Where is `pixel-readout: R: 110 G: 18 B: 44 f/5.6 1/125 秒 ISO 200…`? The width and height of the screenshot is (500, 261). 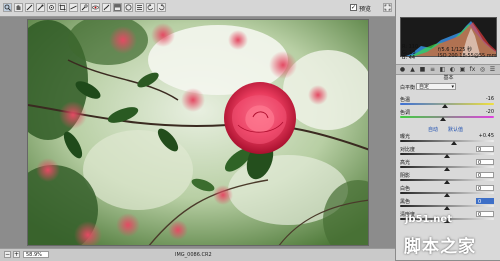 pixel-readout: R: 110 G: 18 B: 44 f/5.6 1/125 秒 ISO 200… is located at coordinates (448, 53).